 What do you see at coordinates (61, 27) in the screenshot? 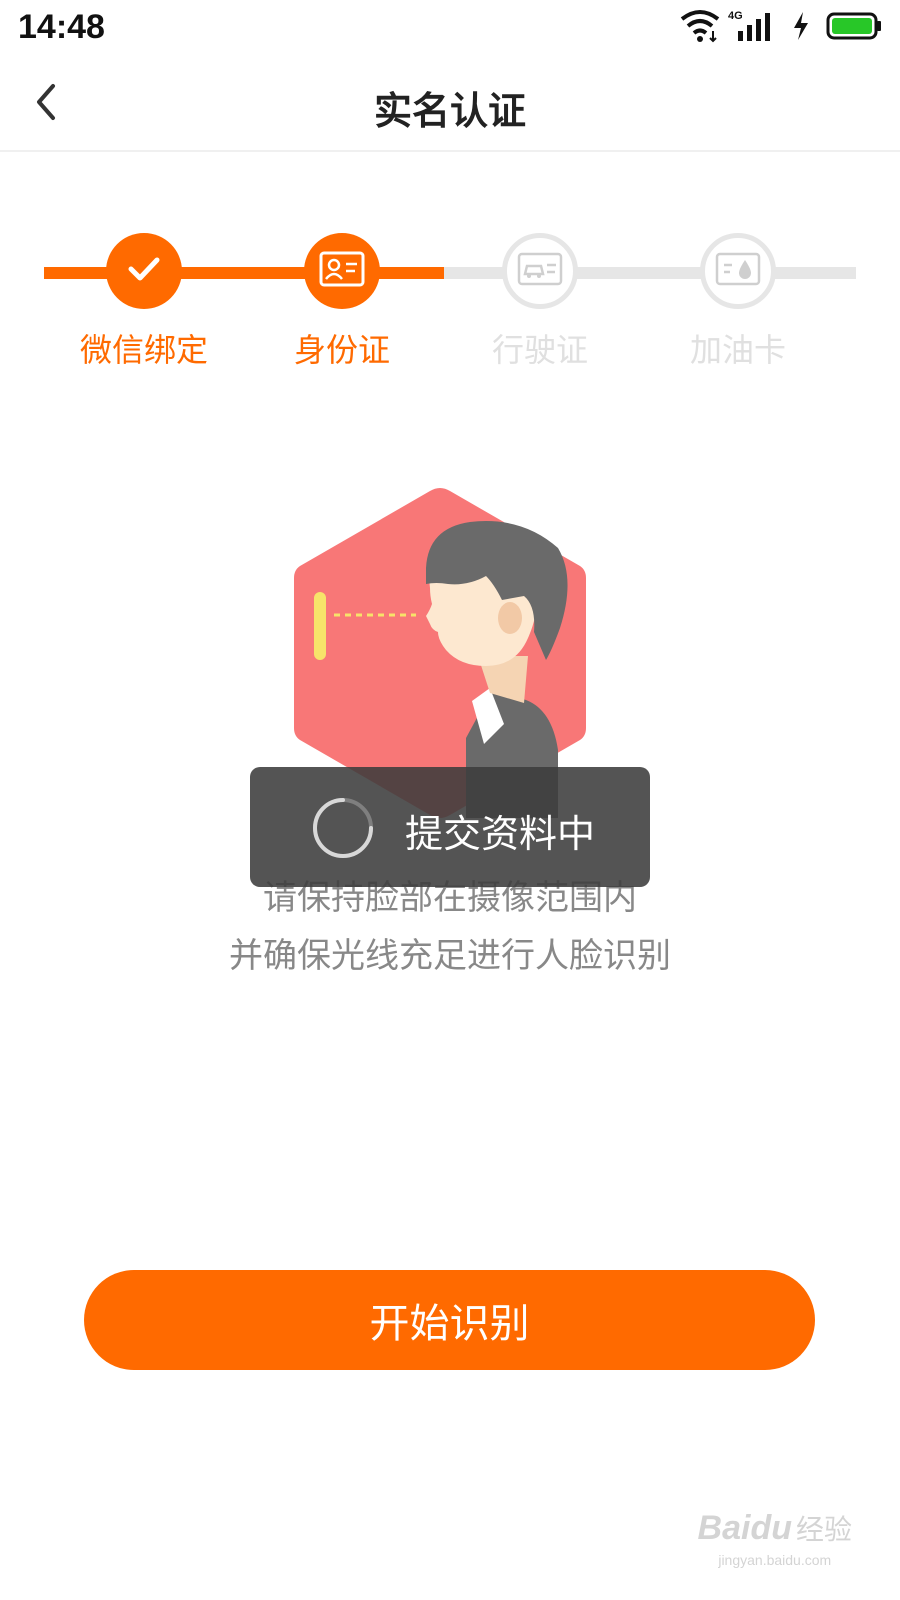
I see `status-time: 14:48` at bounding box center [61, 27].